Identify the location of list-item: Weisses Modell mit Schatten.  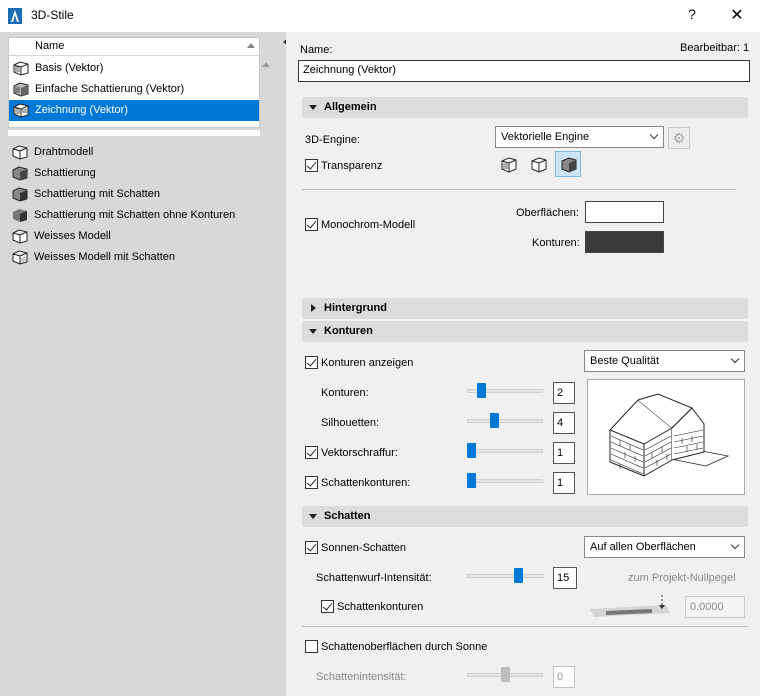
(138, 257).